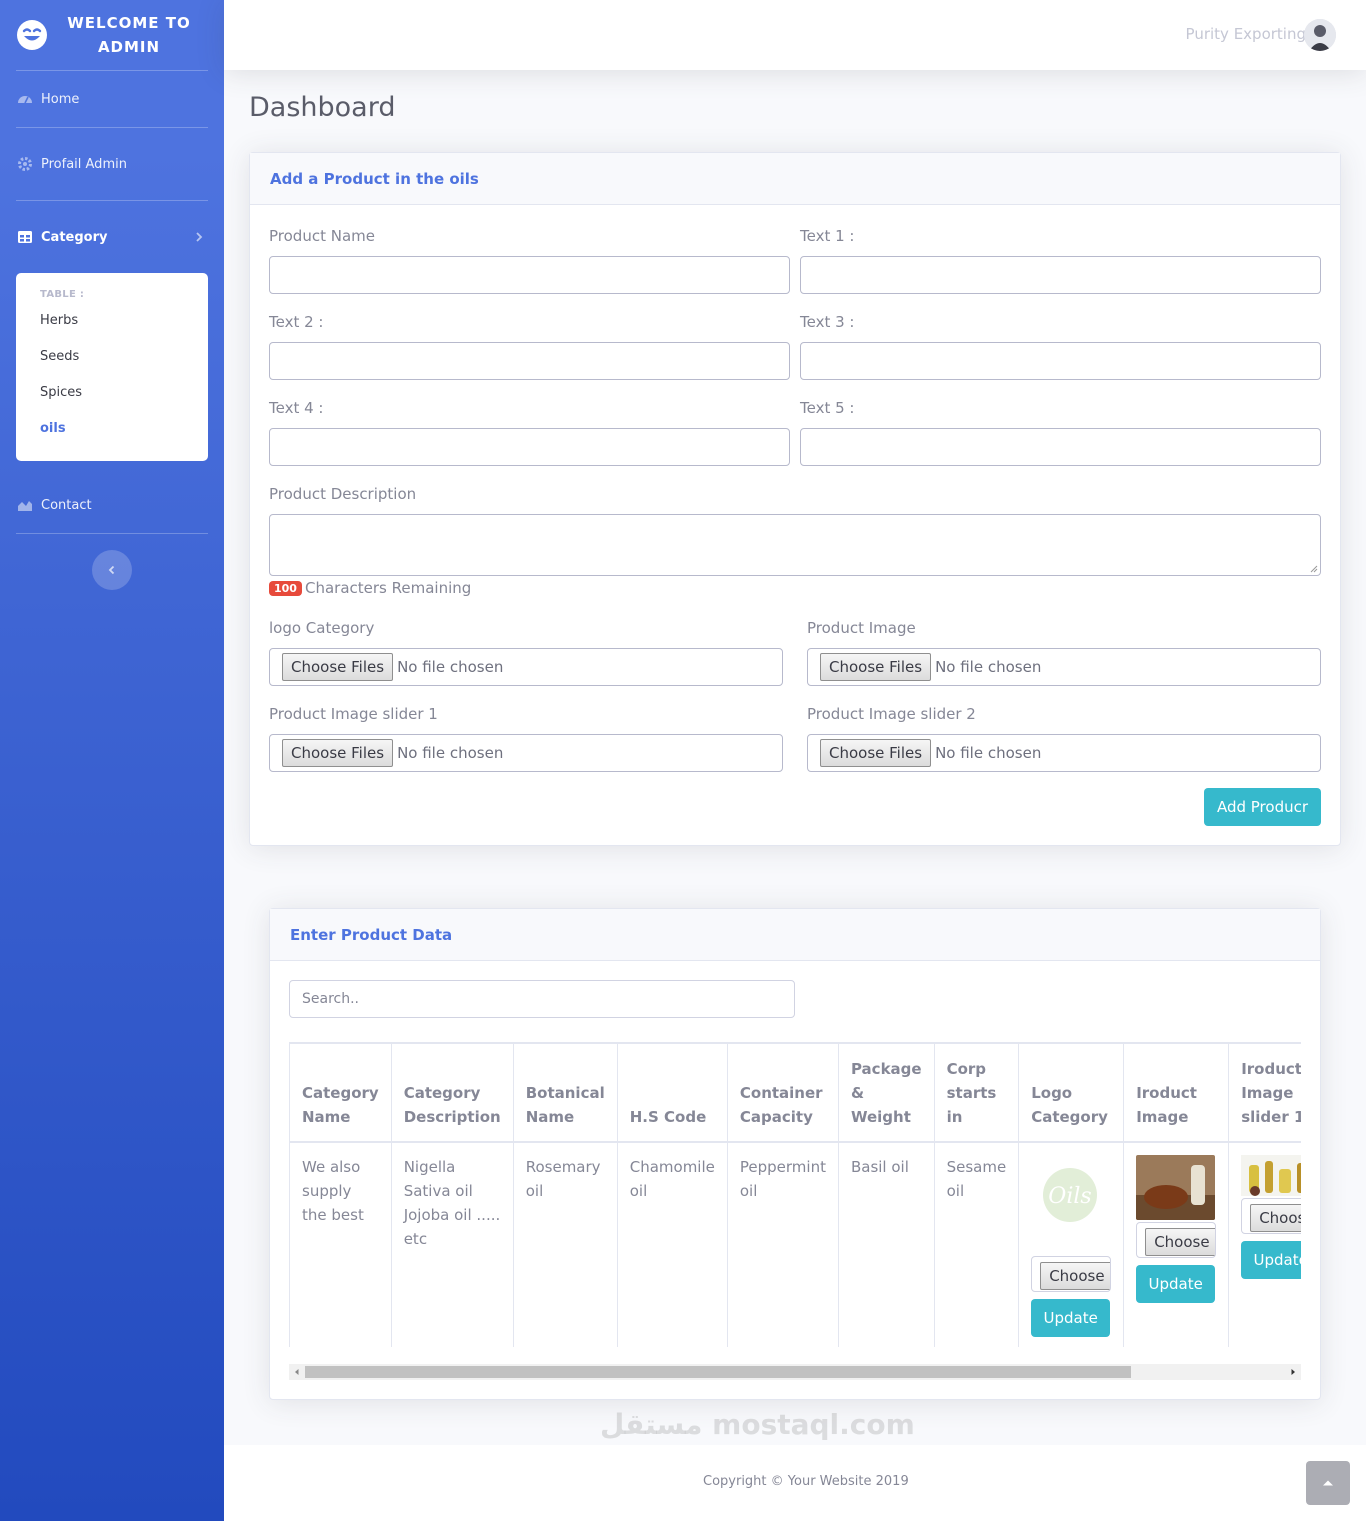  I want to click on scroll-to-top-button, so click(1328, 1483).